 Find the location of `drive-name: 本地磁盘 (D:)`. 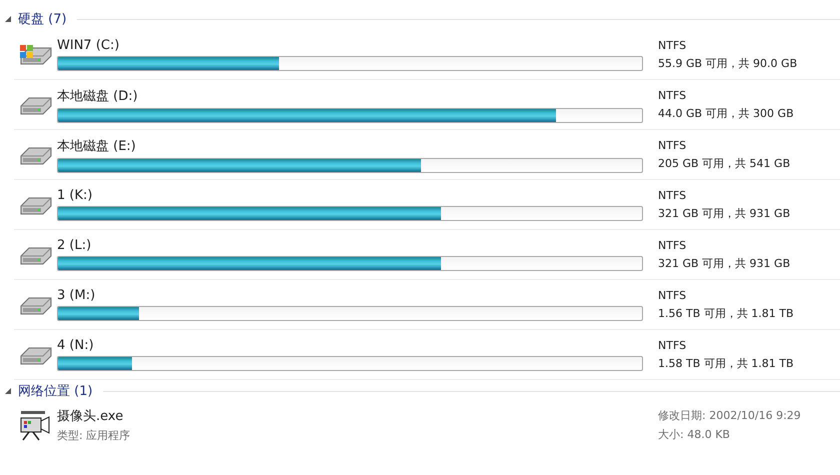

drive-name: 本地磁盘 (D:) is located at coordinates (350, 95).